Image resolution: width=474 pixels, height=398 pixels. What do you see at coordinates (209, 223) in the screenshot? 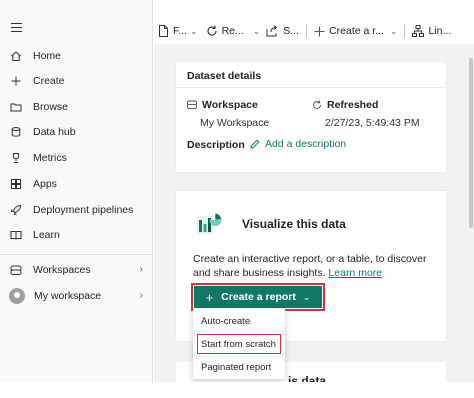
I see `report-illustration-icon` at bounding box center [209, 223].